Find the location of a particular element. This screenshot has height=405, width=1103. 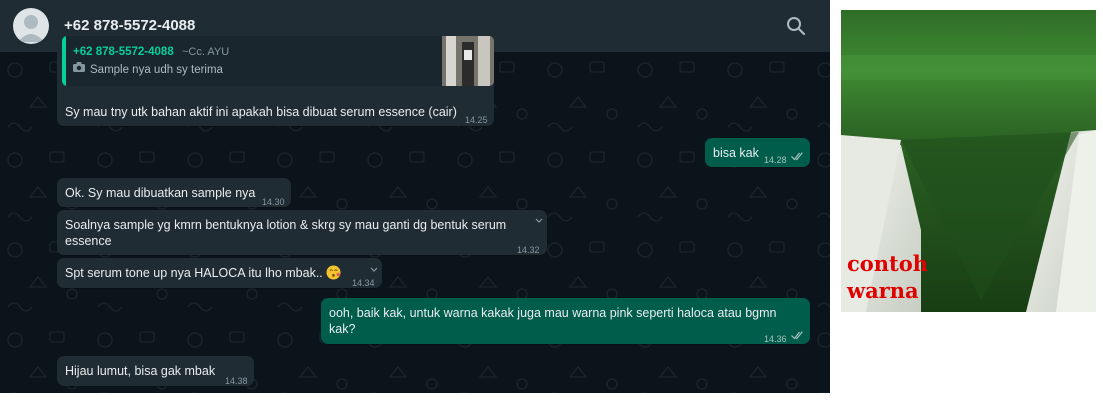

search-icon is located at coordinates (796, 26).